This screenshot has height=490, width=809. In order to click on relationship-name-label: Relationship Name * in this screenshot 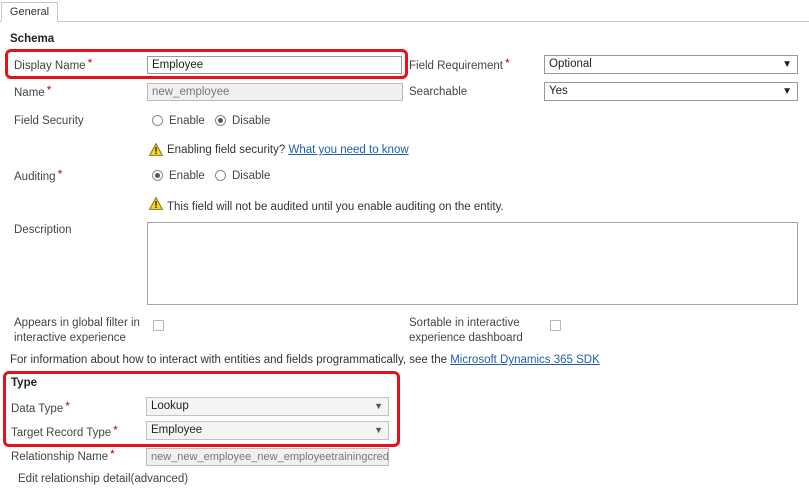, I will do `click(63, 455)`.